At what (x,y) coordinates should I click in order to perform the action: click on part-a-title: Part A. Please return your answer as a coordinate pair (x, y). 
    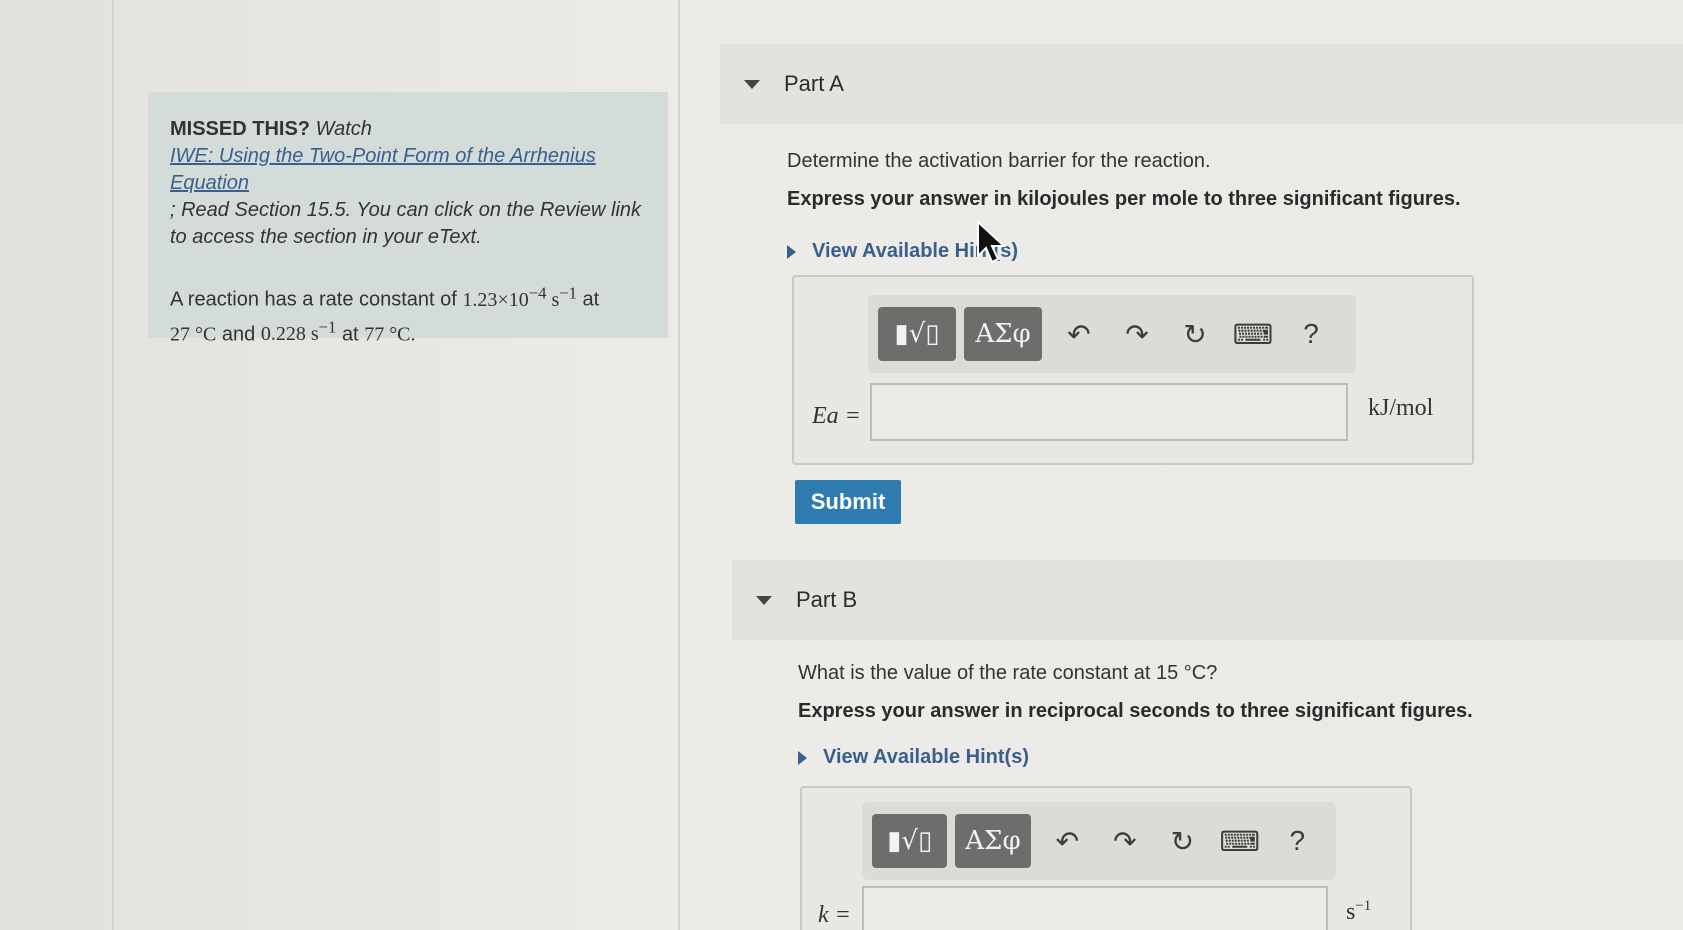
    Looking at the image, I should click on (814, 83).